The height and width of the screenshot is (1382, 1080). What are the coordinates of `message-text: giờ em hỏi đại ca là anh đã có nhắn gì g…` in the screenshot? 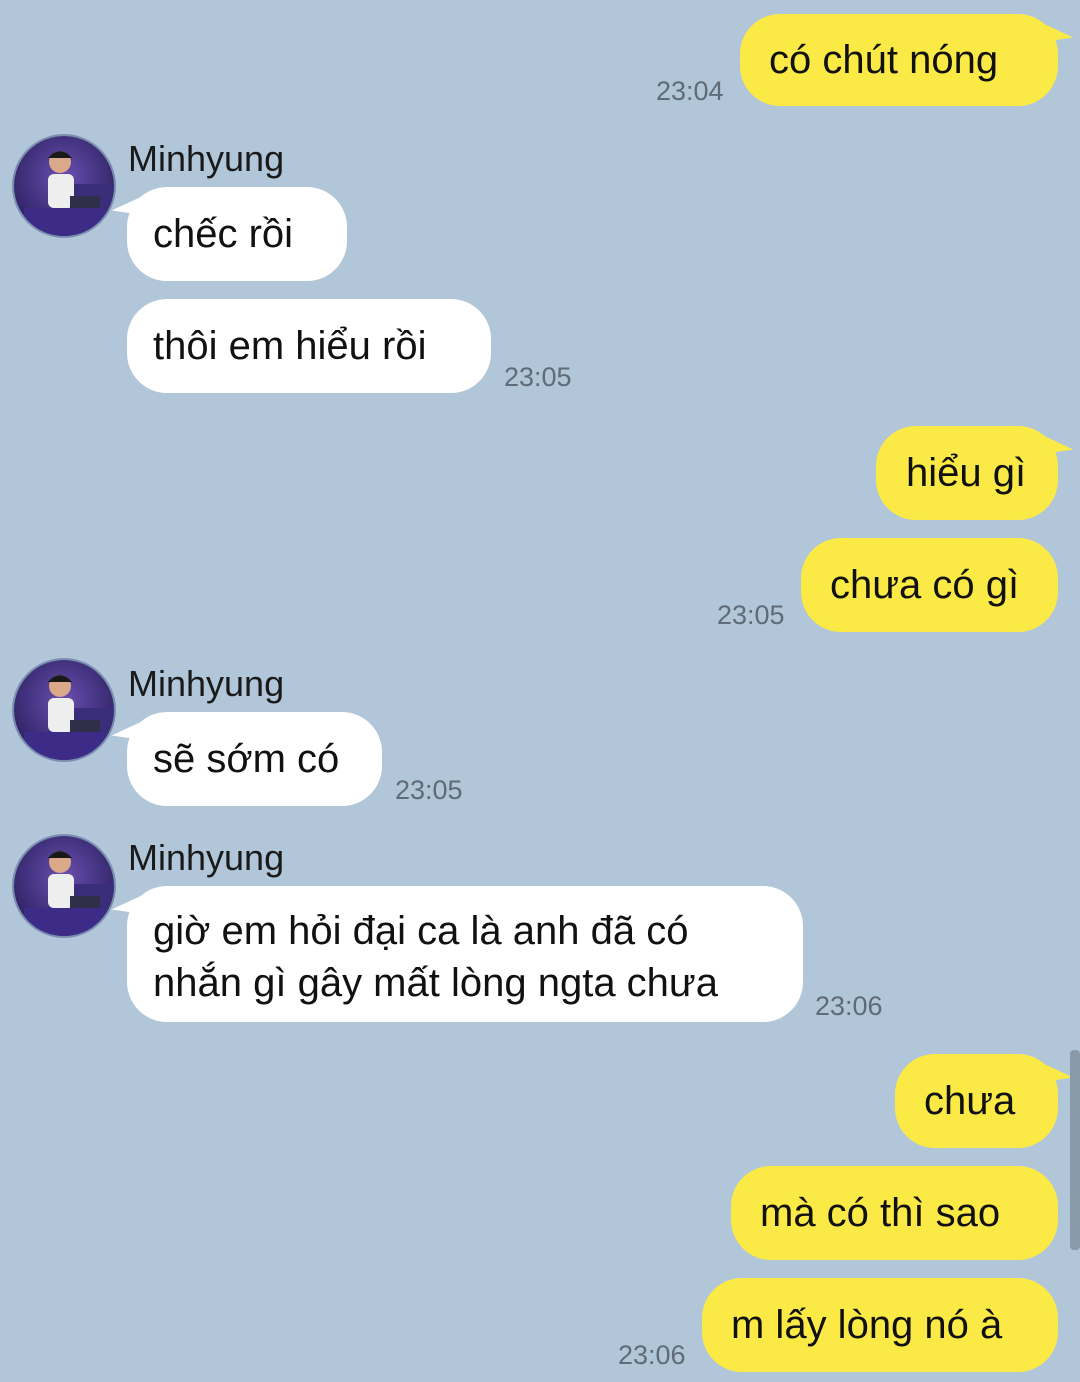 It's located at (435, 957).